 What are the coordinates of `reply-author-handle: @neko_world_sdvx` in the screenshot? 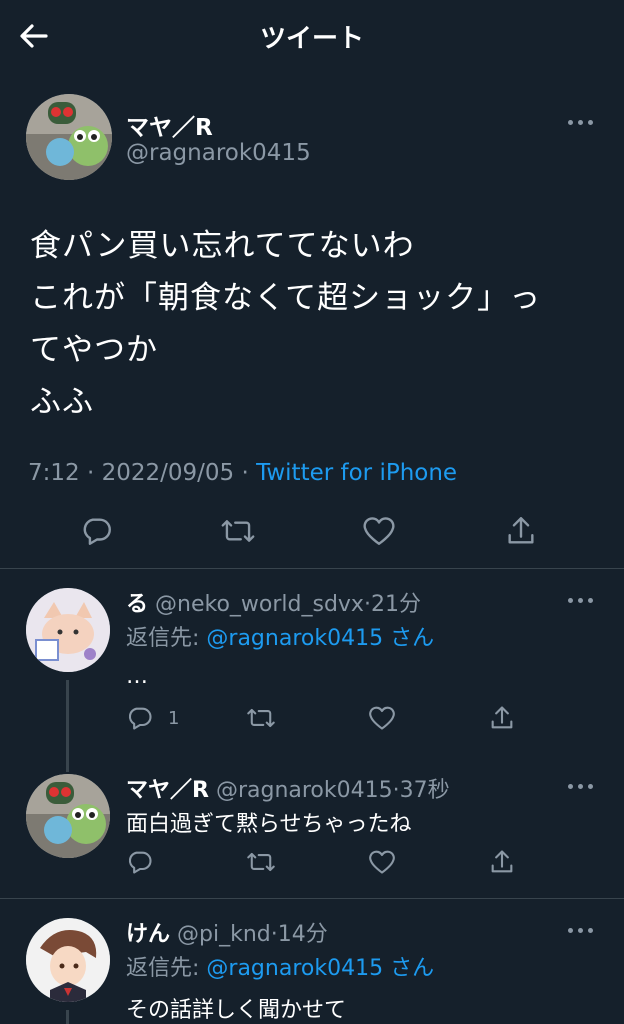 It's located at (259, 604).